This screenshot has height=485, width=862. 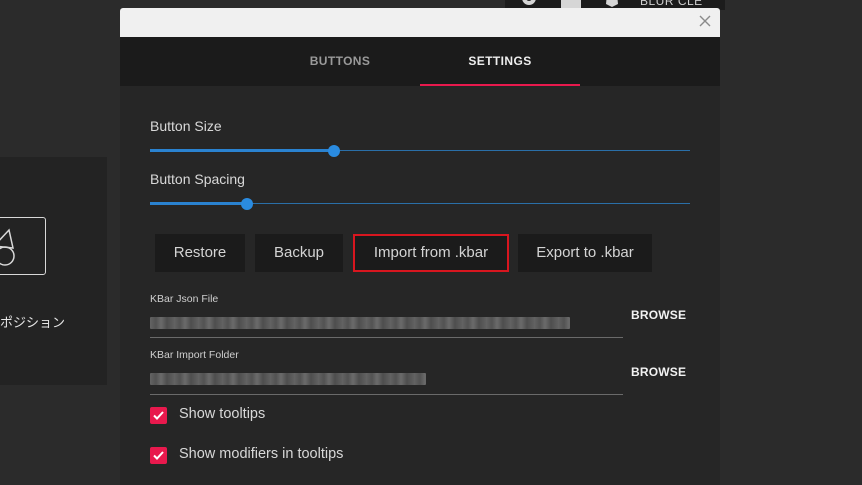 What do you see at coordinates (671, 4) in the screenshot?
I see `background-top-text: BLUR CLE` at bounding box center [671, 4].